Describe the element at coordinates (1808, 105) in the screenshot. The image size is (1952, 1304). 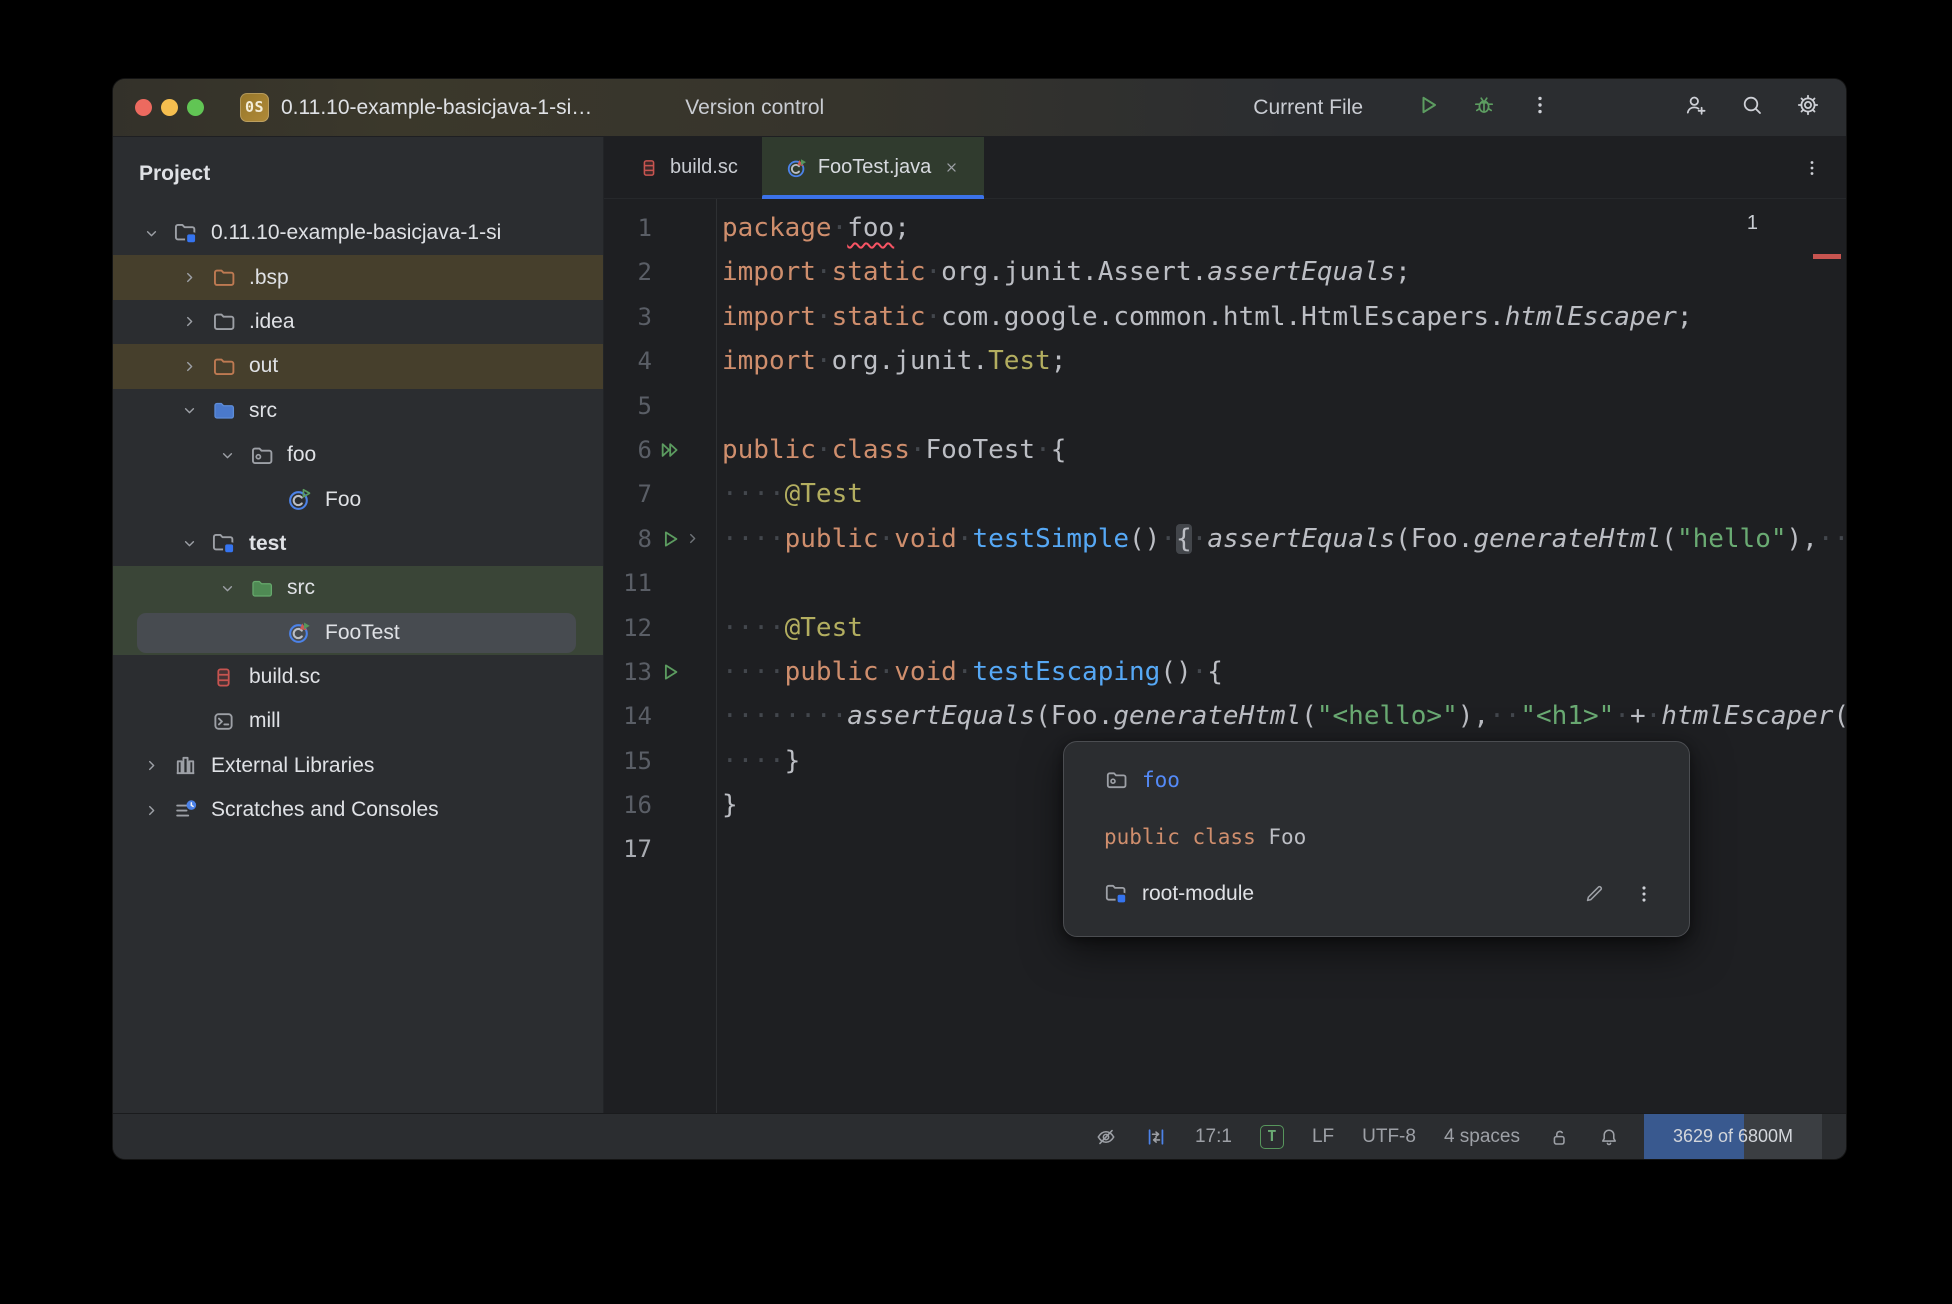
I see `settings-button` at that location.